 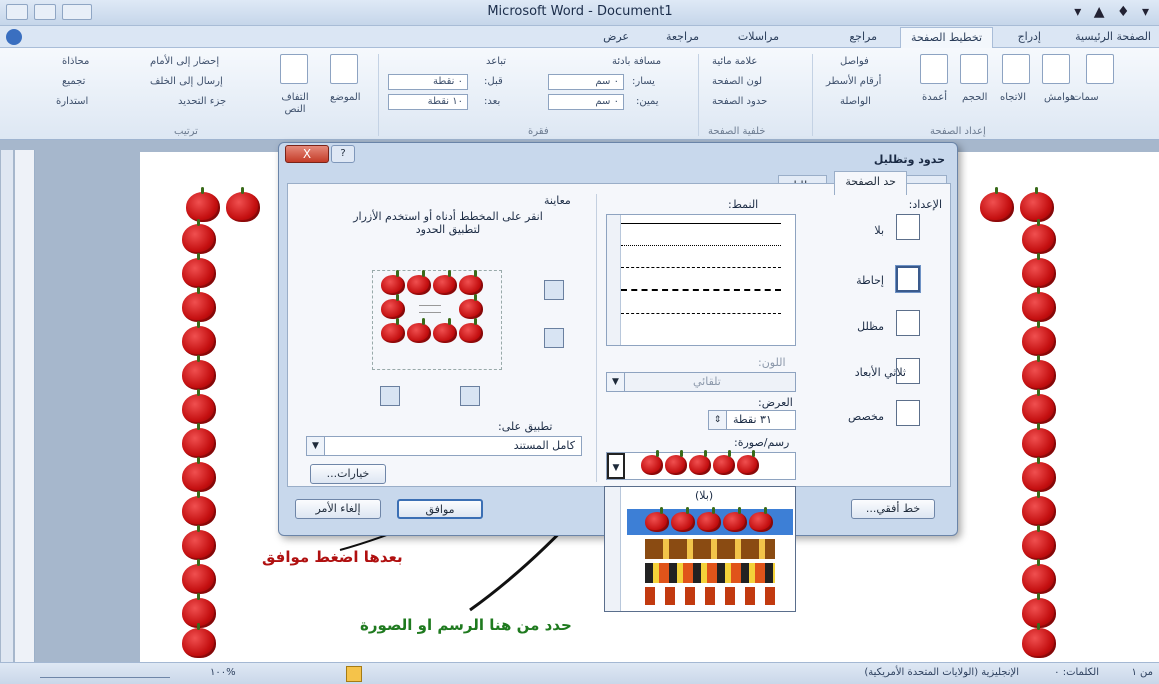 I want to click on window-controls: ▾ ▲ ♦ ▾, so click(x=1113, y=12).